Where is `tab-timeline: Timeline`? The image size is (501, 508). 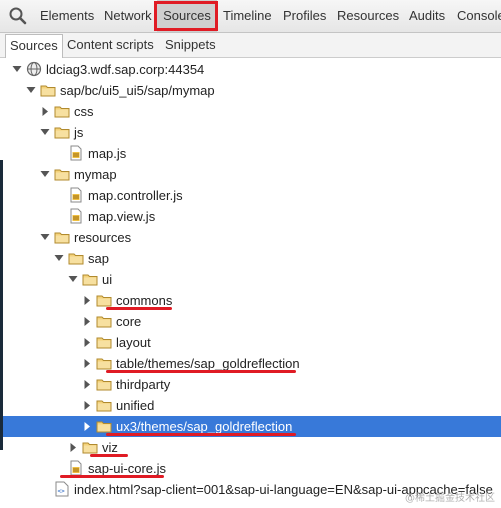 tab-timeline: Timeline is located at coordinates (250, 16).